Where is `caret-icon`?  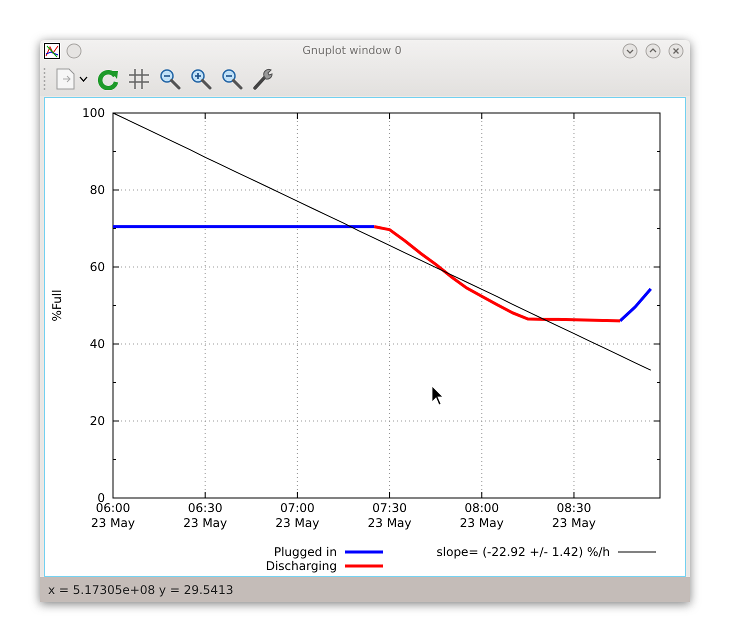 caret-icon is located at coordinates (83, 79).